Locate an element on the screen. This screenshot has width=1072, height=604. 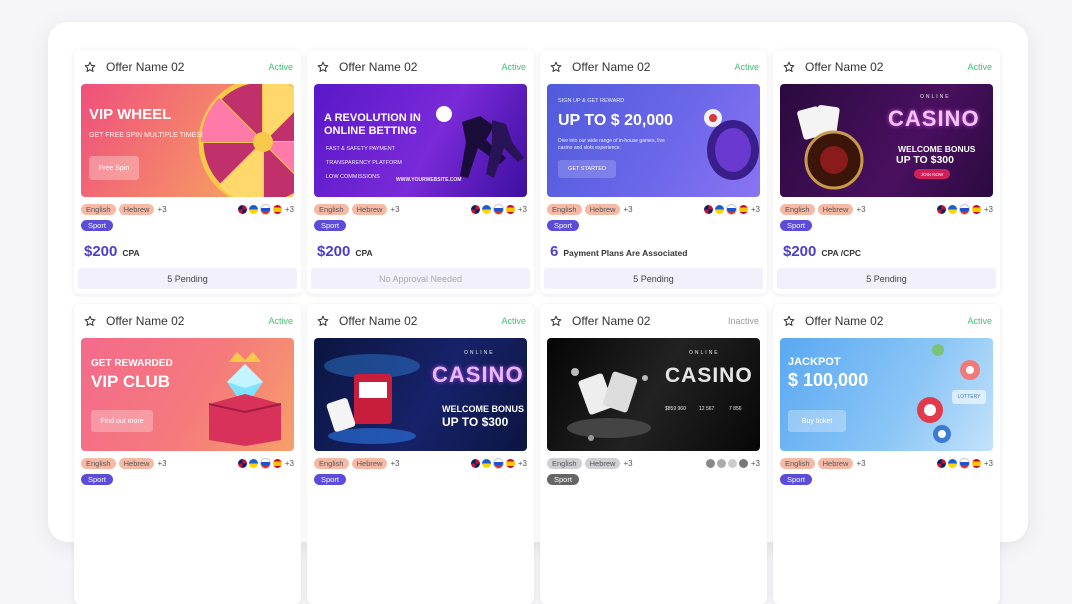
banner-subtitle: GET FREE SPIN MULTIPLE TIMES! is located at coordinates (146, 135).